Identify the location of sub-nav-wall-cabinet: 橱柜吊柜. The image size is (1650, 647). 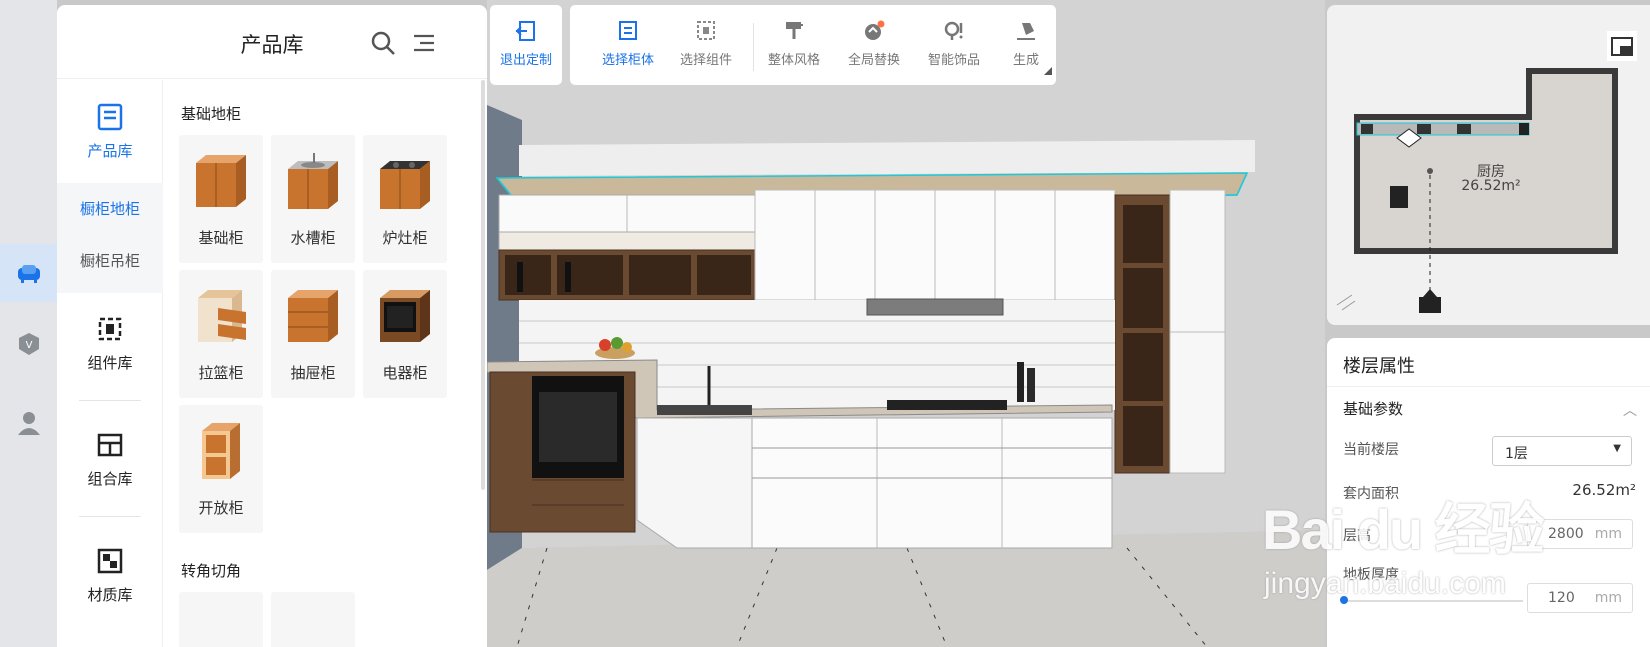
(110, 261).